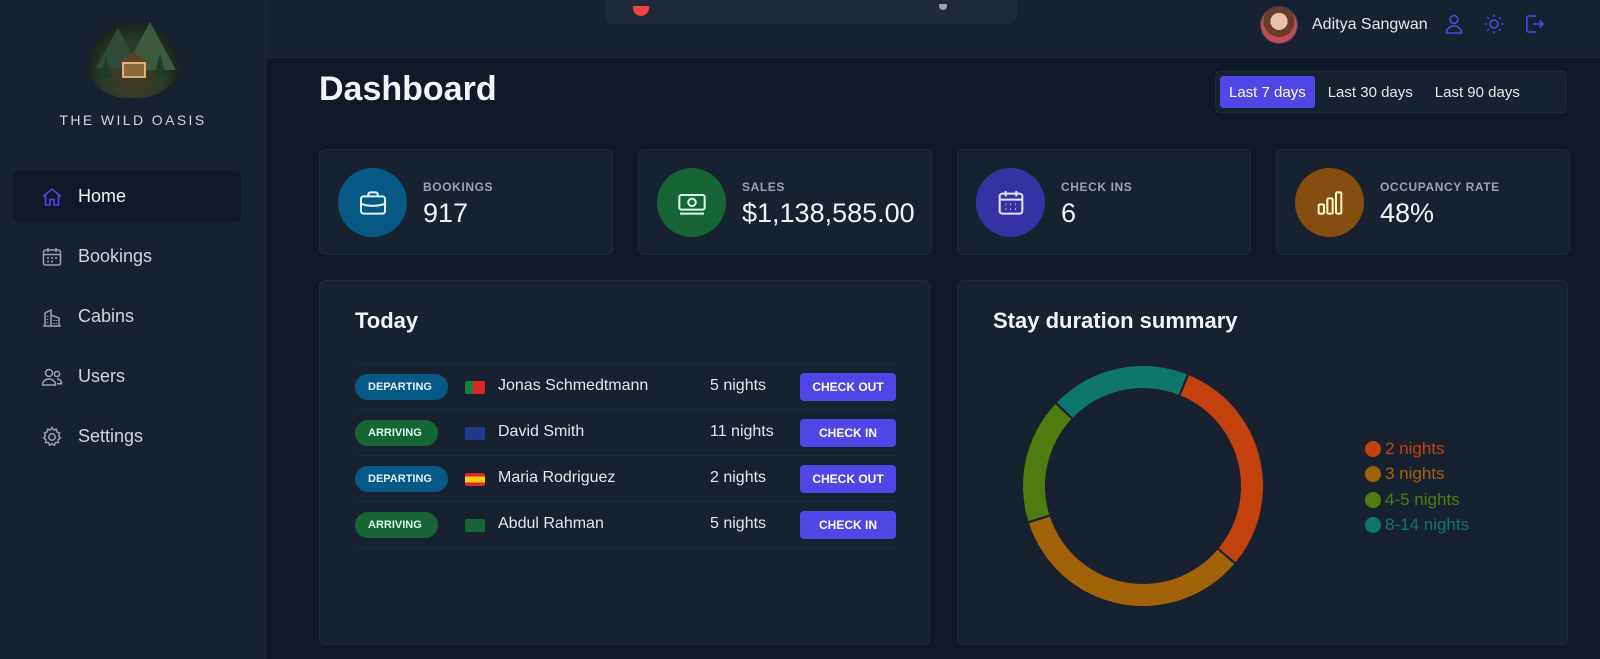  Describe the element at coordinates (625, 525) in the screenshot. I see `list-item: ARRIVING Abdul Rahman 5 nights CHECK IN` at that location.